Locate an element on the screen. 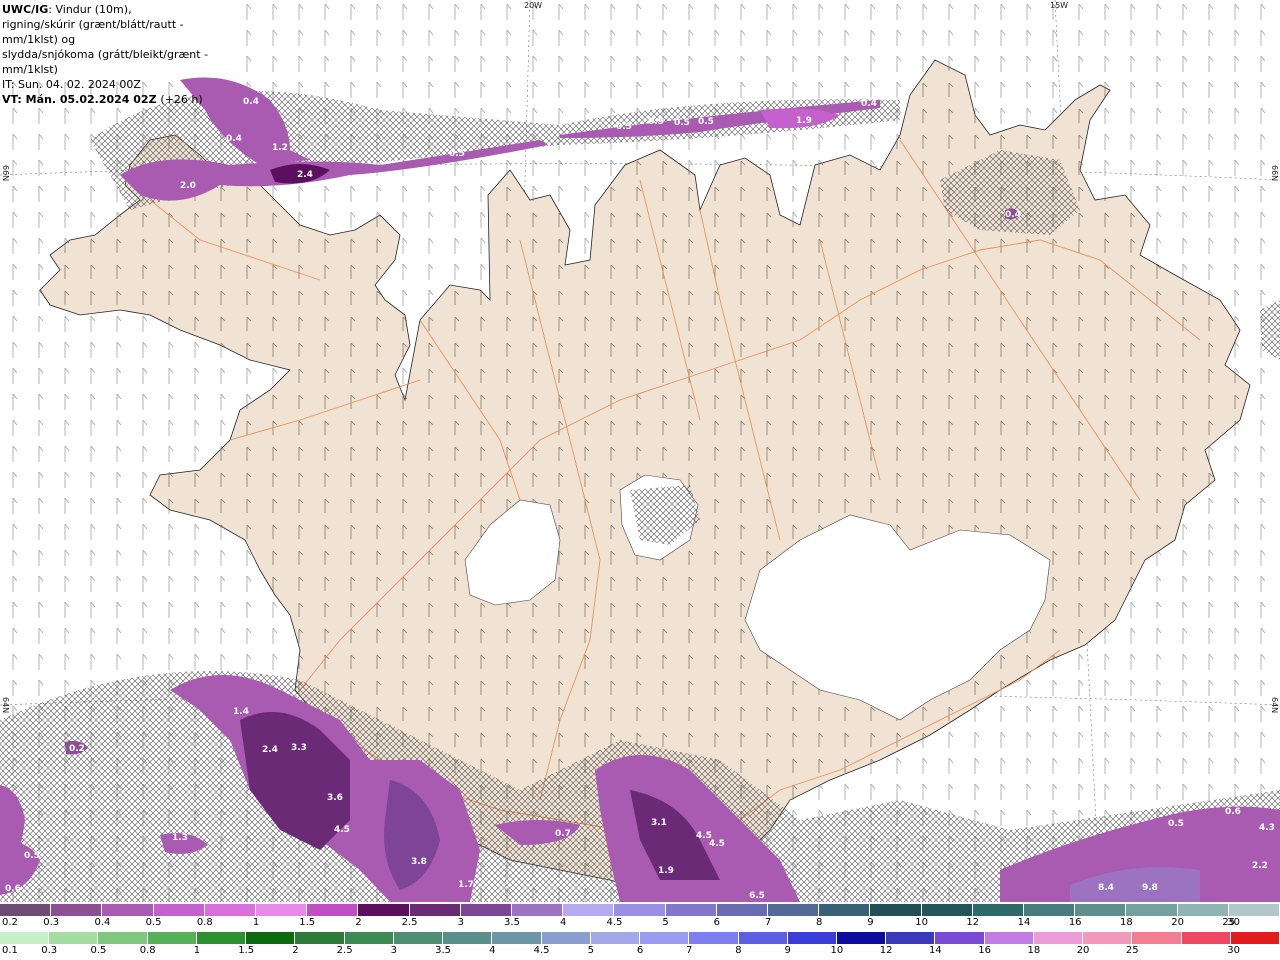 This screenshot has width=1280, height=960. precip-value: 3.3 is located at coordinates (299, 748).